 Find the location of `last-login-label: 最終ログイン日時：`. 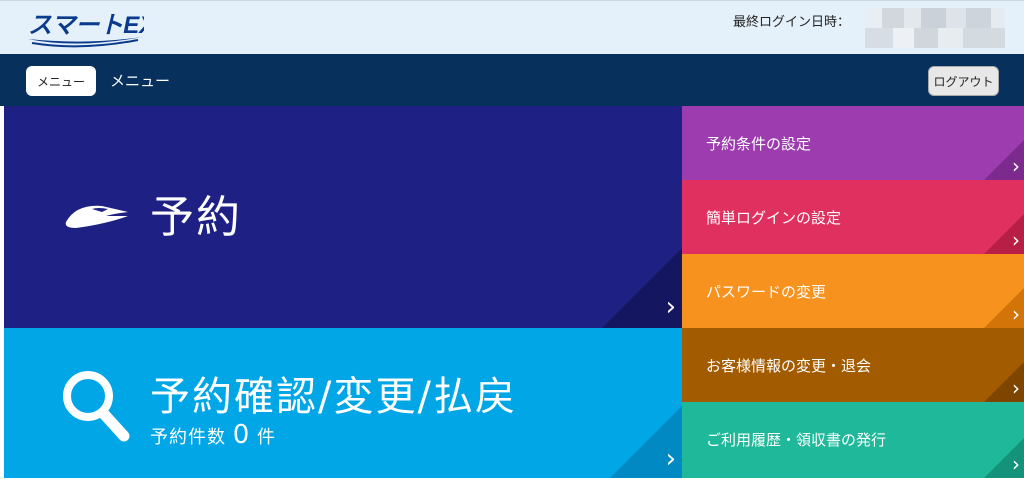

last-login-label: 最終ログイン日時： is located at coordinates (792, 21).